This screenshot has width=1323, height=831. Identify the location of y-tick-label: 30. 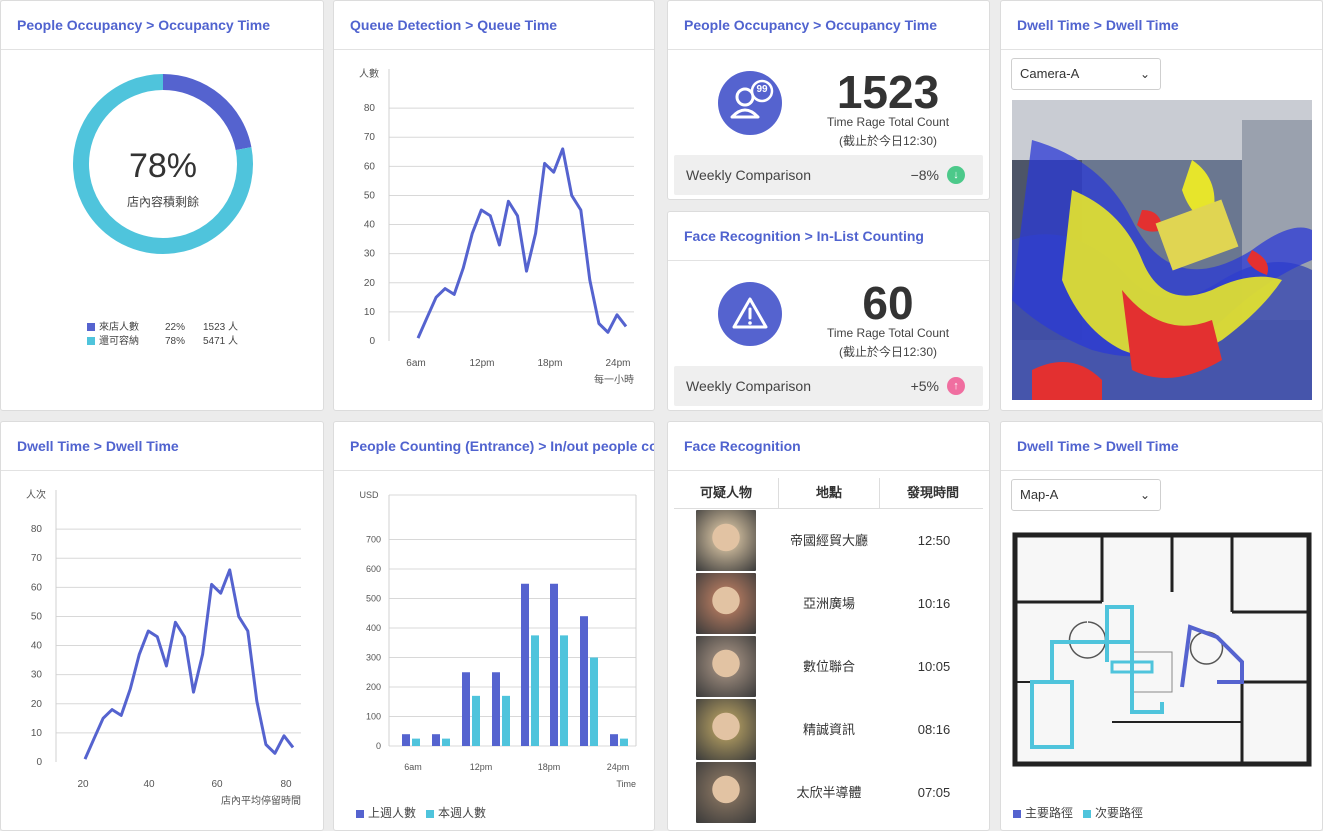
(37, 675).